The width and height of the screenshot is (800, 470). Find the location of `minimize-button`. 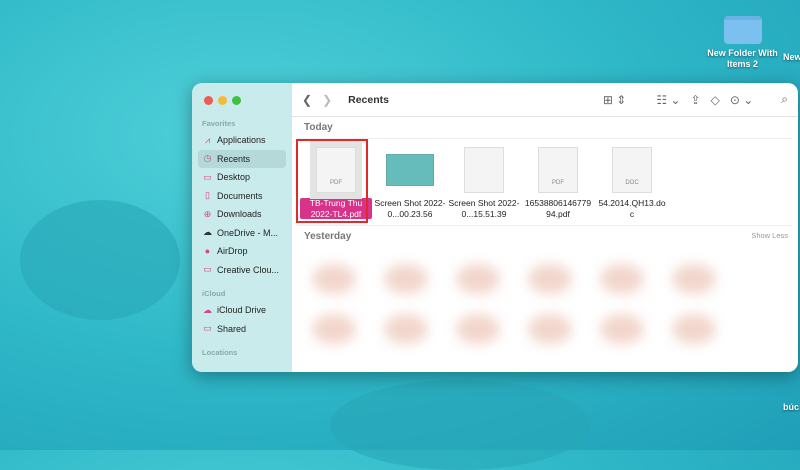

minimize-button is located at coordinates (222, 100).